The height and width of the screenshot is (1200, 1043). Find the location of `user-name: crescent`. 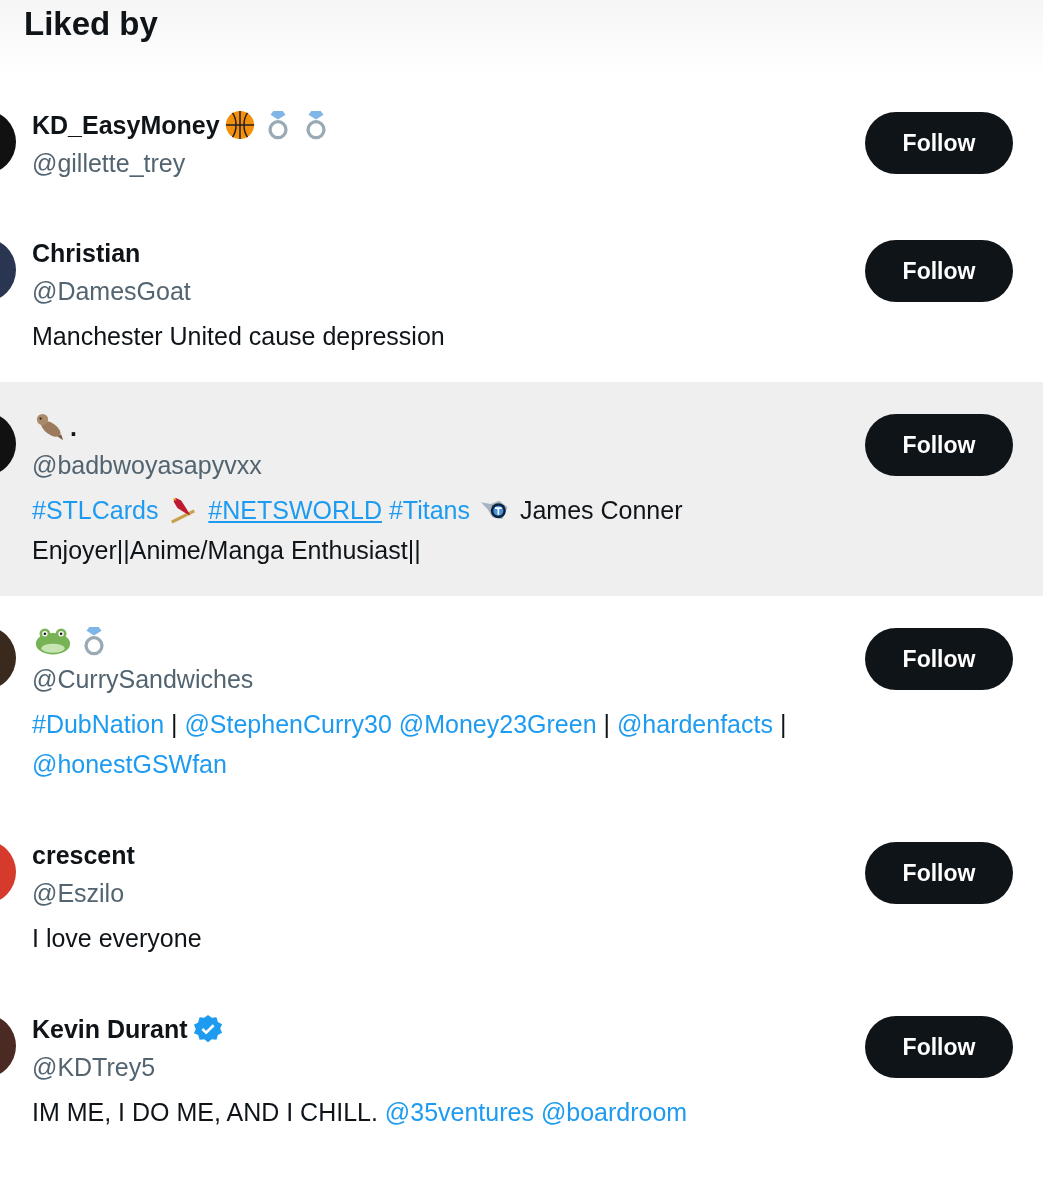

user-name: crescent is located at coordinates (83, 855).